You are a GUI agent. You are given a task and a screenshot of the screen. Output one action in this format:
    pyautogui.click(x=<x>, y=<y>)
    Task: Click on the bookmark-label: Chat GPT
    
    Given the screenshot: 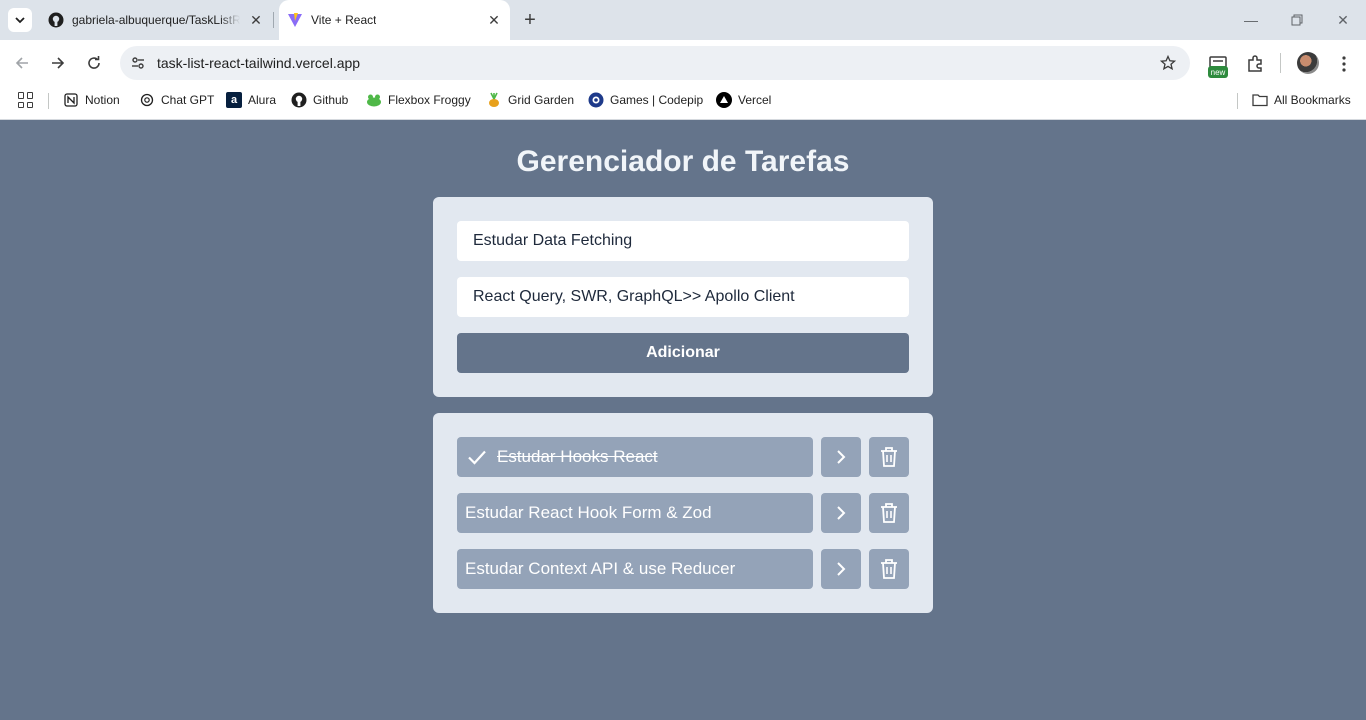 What is the action you would take?
    pyautogui.click(x=188, y=100)
    